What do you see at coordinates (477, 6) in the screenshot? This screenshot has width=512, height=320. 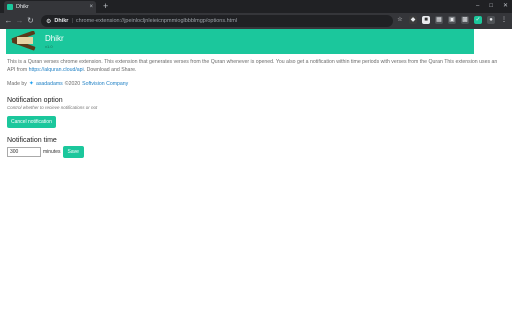 I see `minimize-icon: –` at bounding box center [477, 6].